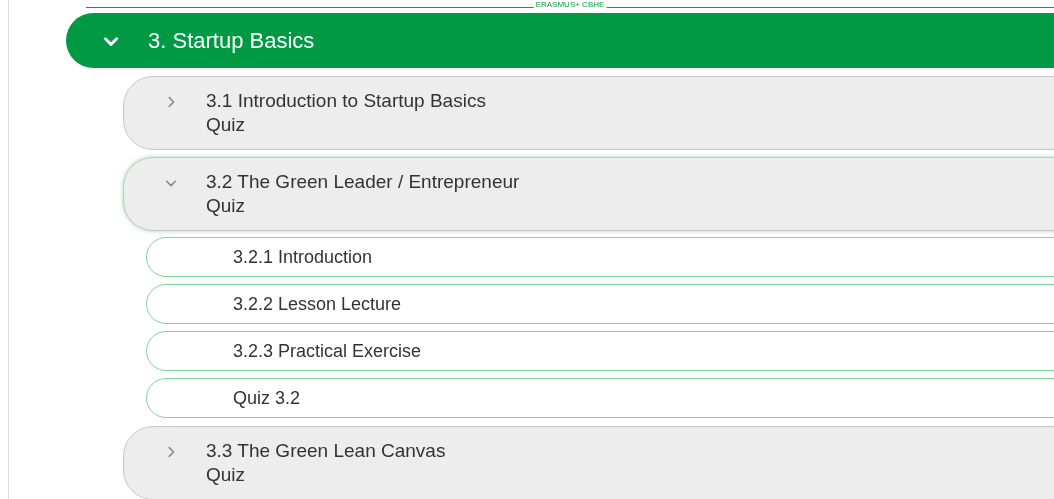 The image size is (1054, 499). Describe the element at coordinates (600, 304) in the screenshot. I see `lesson-item: 3.2.2 Lesson Lecture` at that location.